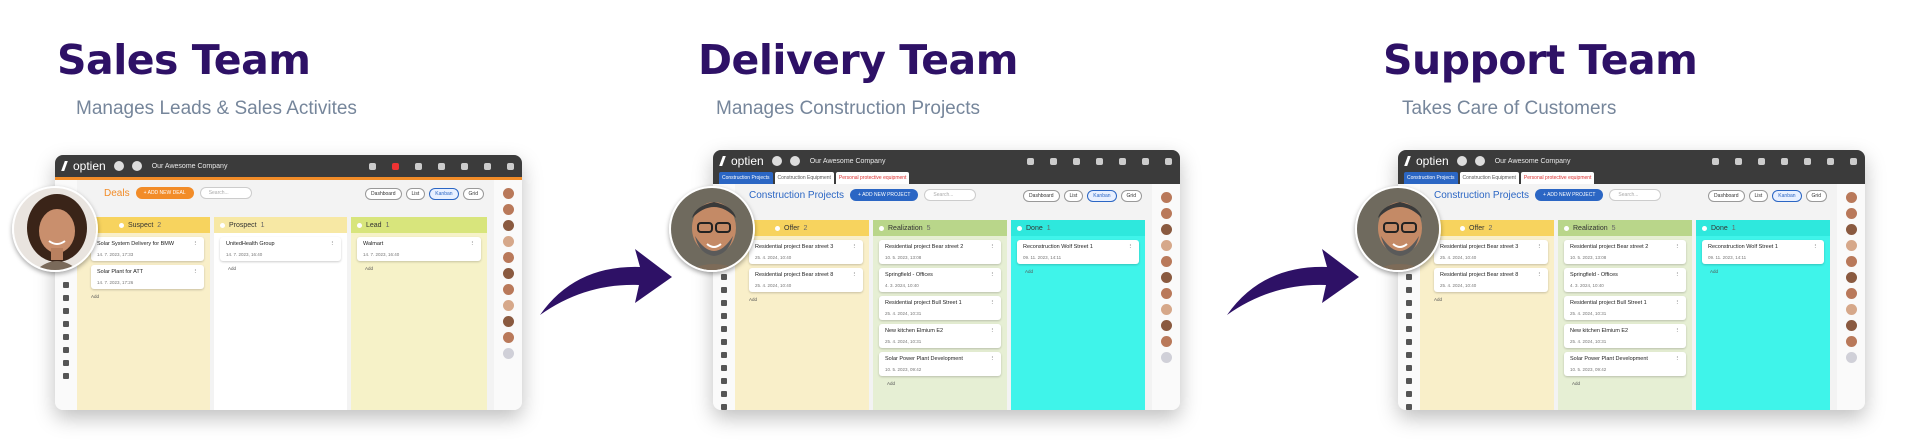  What do you see at coordinates (280, 249) in the screenshot?
I see `deal-card: UnitedHealth Group ⋮ 14. 7. 2023, 16:40` at bounding box center [280, 249].